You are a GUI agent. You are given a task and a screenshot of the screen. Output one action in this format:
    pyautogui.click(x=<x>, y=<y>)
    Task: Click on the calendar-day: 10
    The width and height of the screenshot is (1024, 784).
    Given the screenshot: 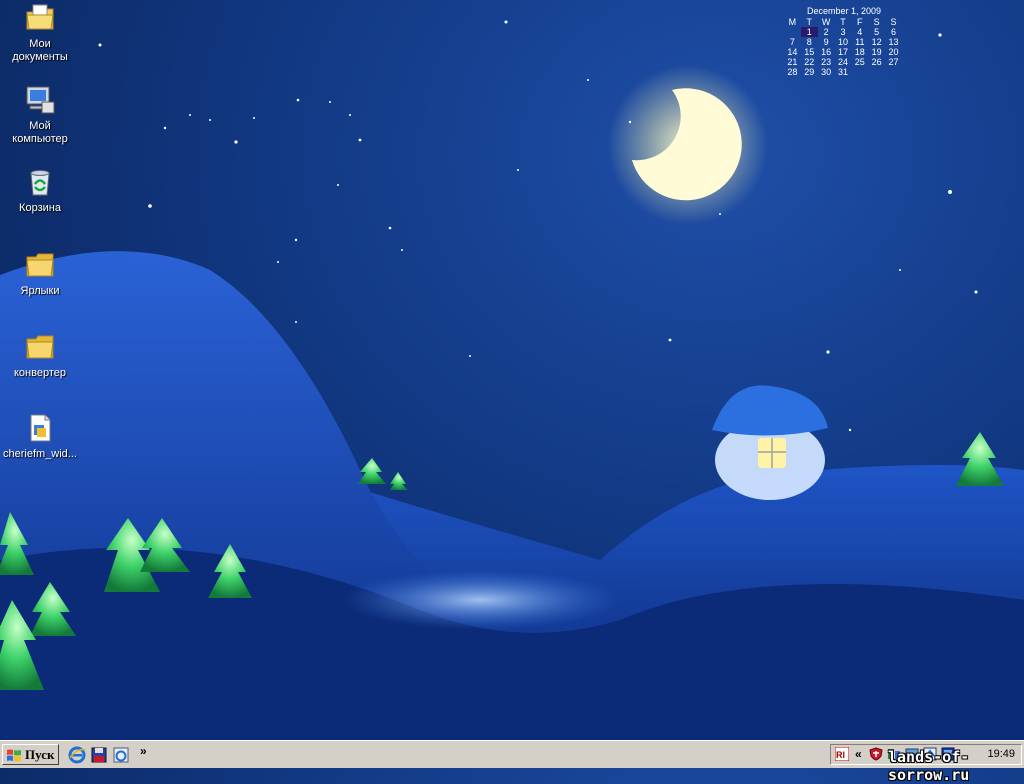 What is the action you would take?
    pyautogui.click(x=842, y=42)
    